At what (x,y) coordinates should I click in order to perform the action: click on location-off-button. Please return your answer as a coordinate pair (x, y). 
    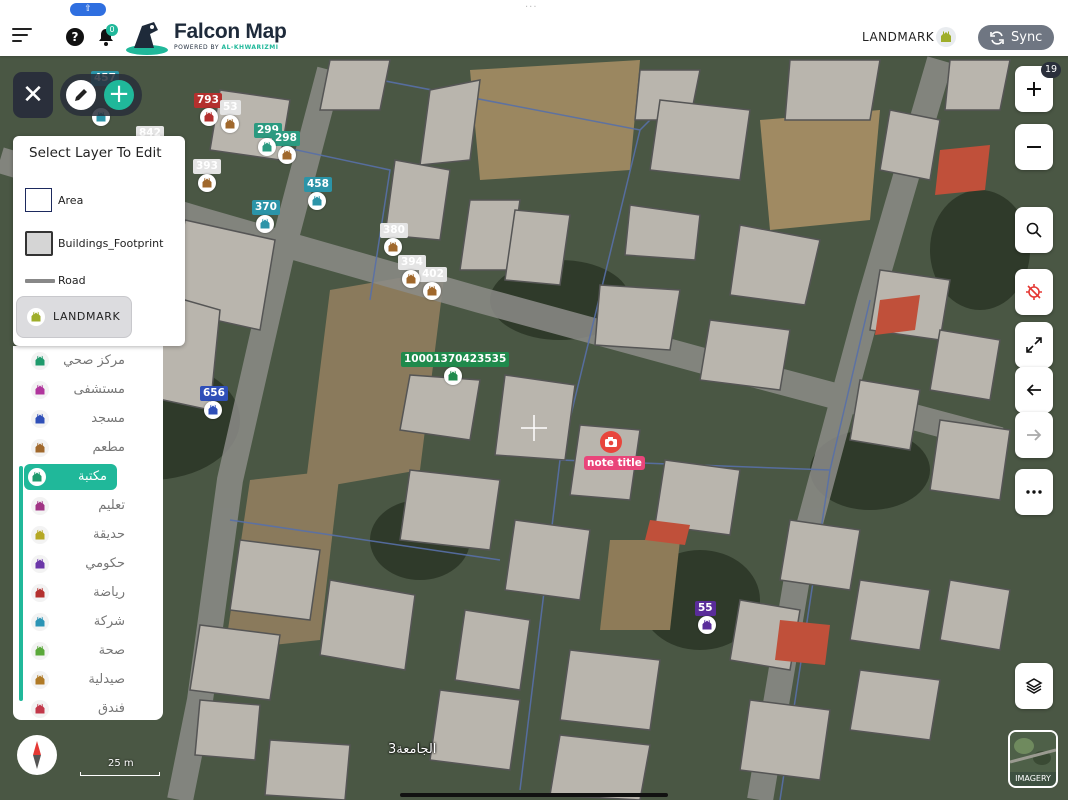
    Looking at the image, I should click on (1034, 292).